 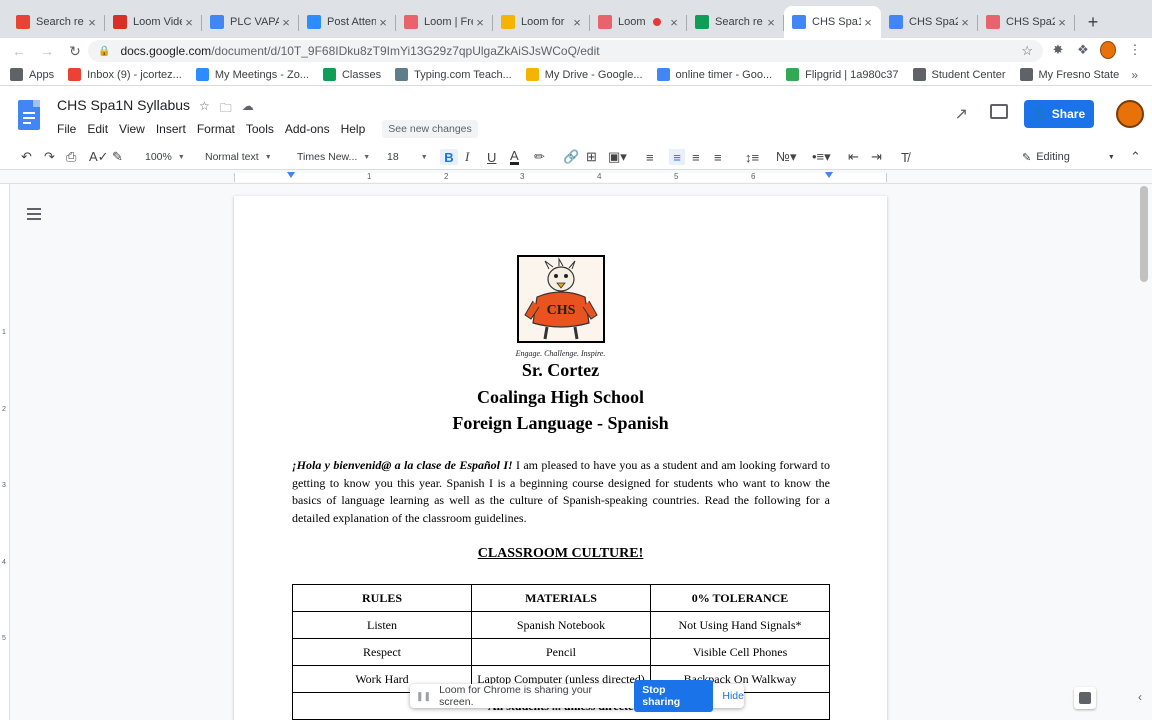 I want to click on align-right-icon: ≡, so click(x=696, y=157).